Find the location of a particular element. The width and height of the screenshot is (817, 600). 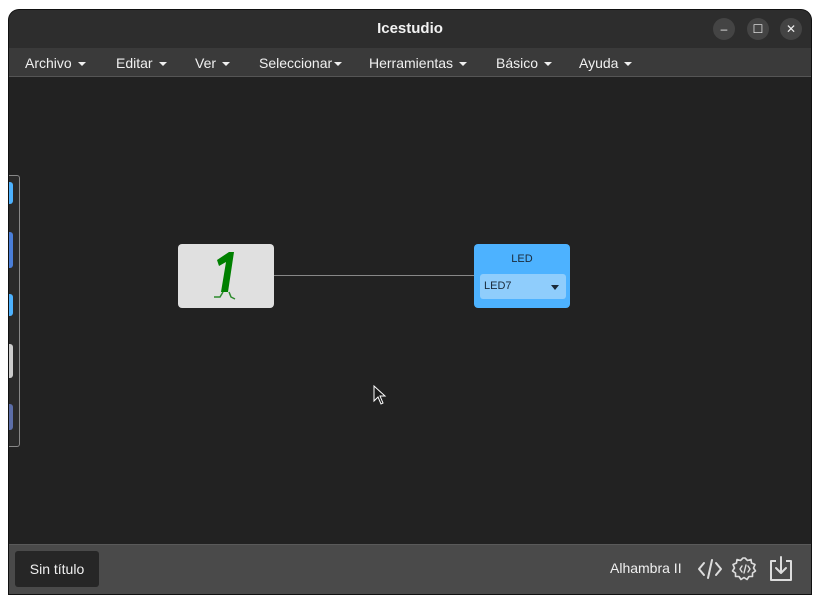

board-name-label: Alhambra II is located at coordinates (646, 568).